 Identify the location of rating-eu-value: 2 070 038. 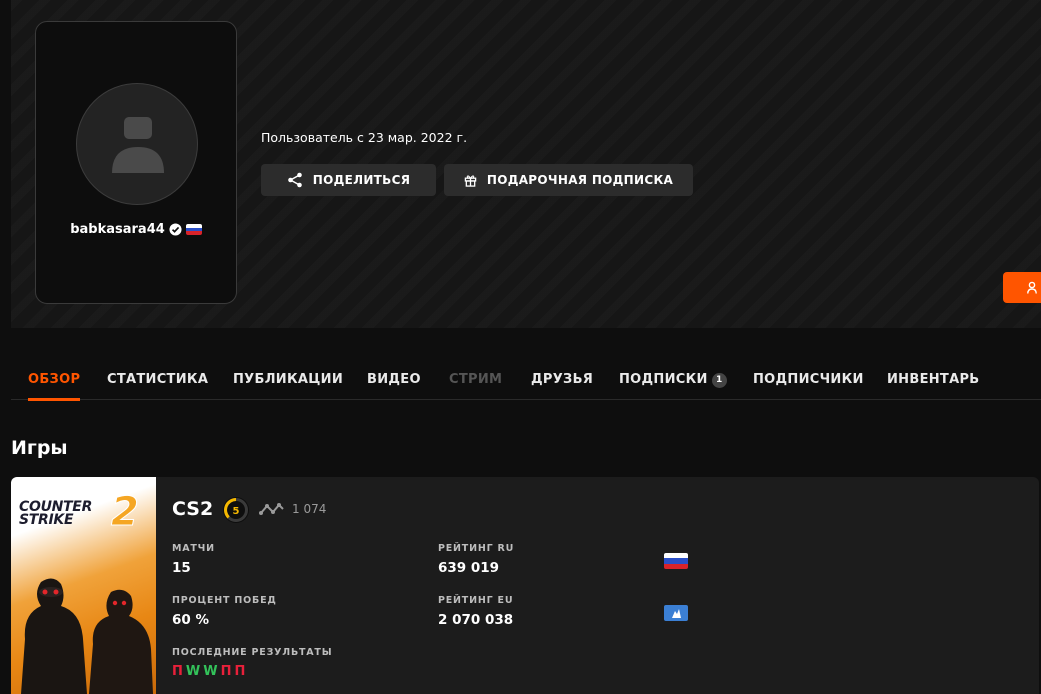
(476, 620).